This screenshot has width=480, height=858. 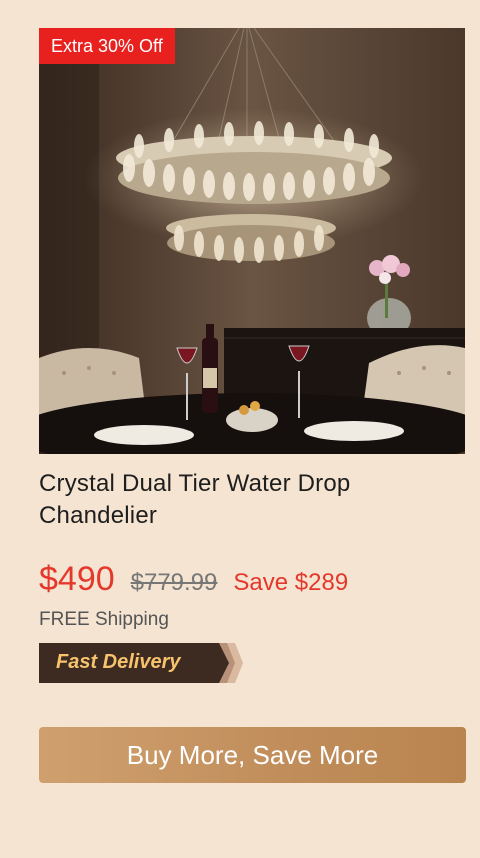 I want to click on original-price: $779.99, so click(x=174, y=582).